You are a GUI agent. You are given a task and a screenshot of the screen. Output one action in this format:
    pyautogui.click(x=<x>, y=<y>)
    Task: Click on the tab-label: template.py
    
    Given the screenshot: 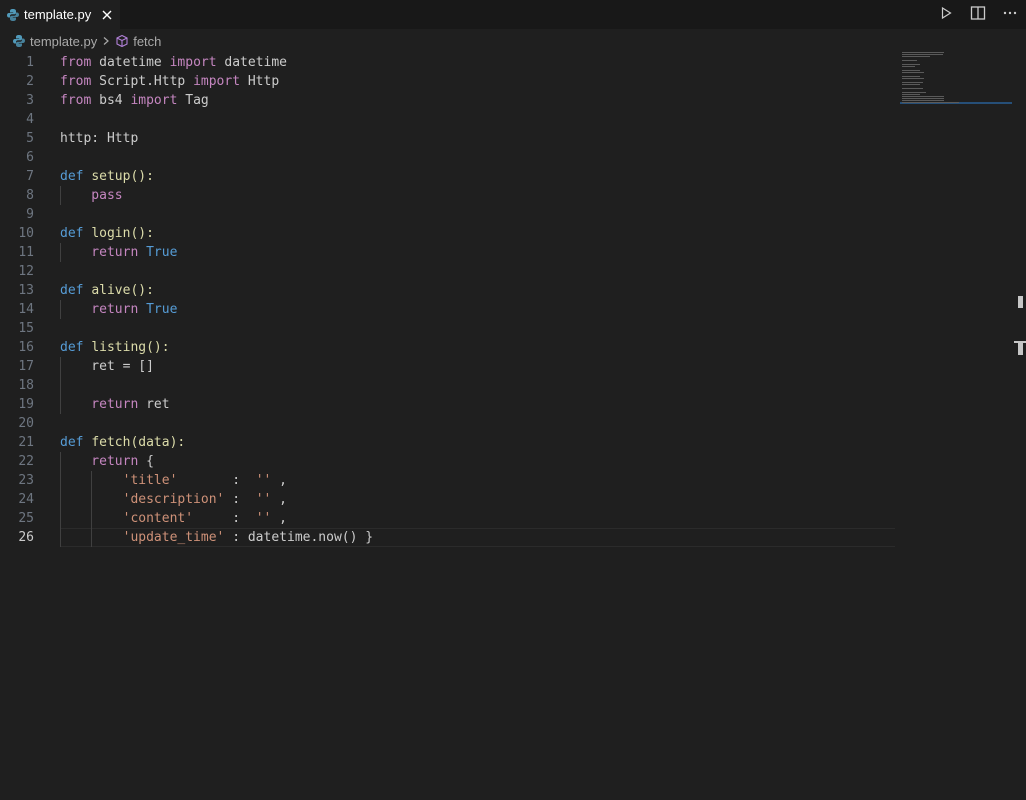 What is the action you would take?
    pyautogui.click(x=58, y=14)
    